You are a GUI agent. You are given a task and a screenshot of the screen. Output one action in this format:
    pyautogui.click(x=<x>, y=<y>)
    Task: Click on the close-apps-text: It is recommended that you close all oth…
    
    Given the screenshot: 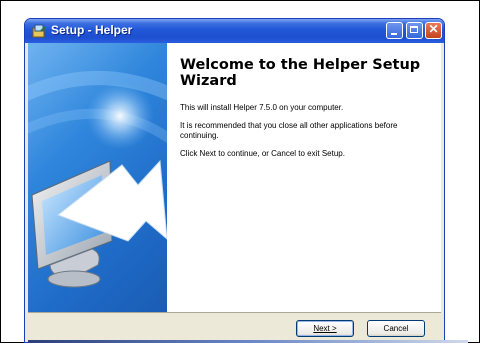 What is the action you would take?
    pyautogui.click(x=289, y=130)
    